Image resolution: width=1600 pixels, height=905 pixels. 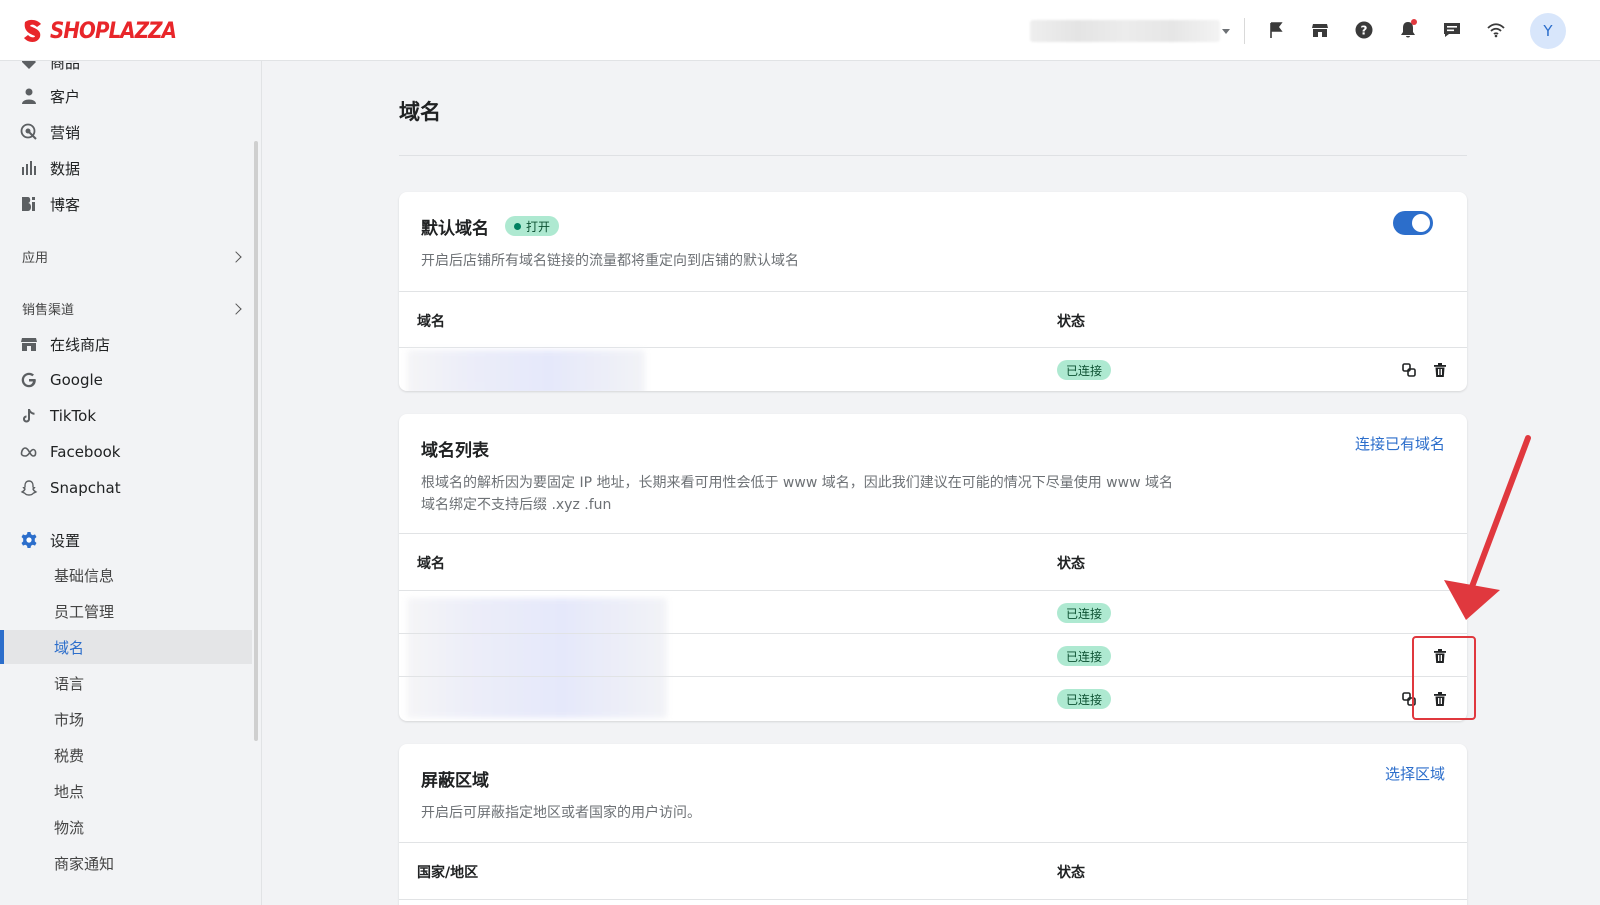 What do you see at coordinates (29, 168) in the screenshot?
I see `bar-chart-icon` at bounding box center [29, 168].